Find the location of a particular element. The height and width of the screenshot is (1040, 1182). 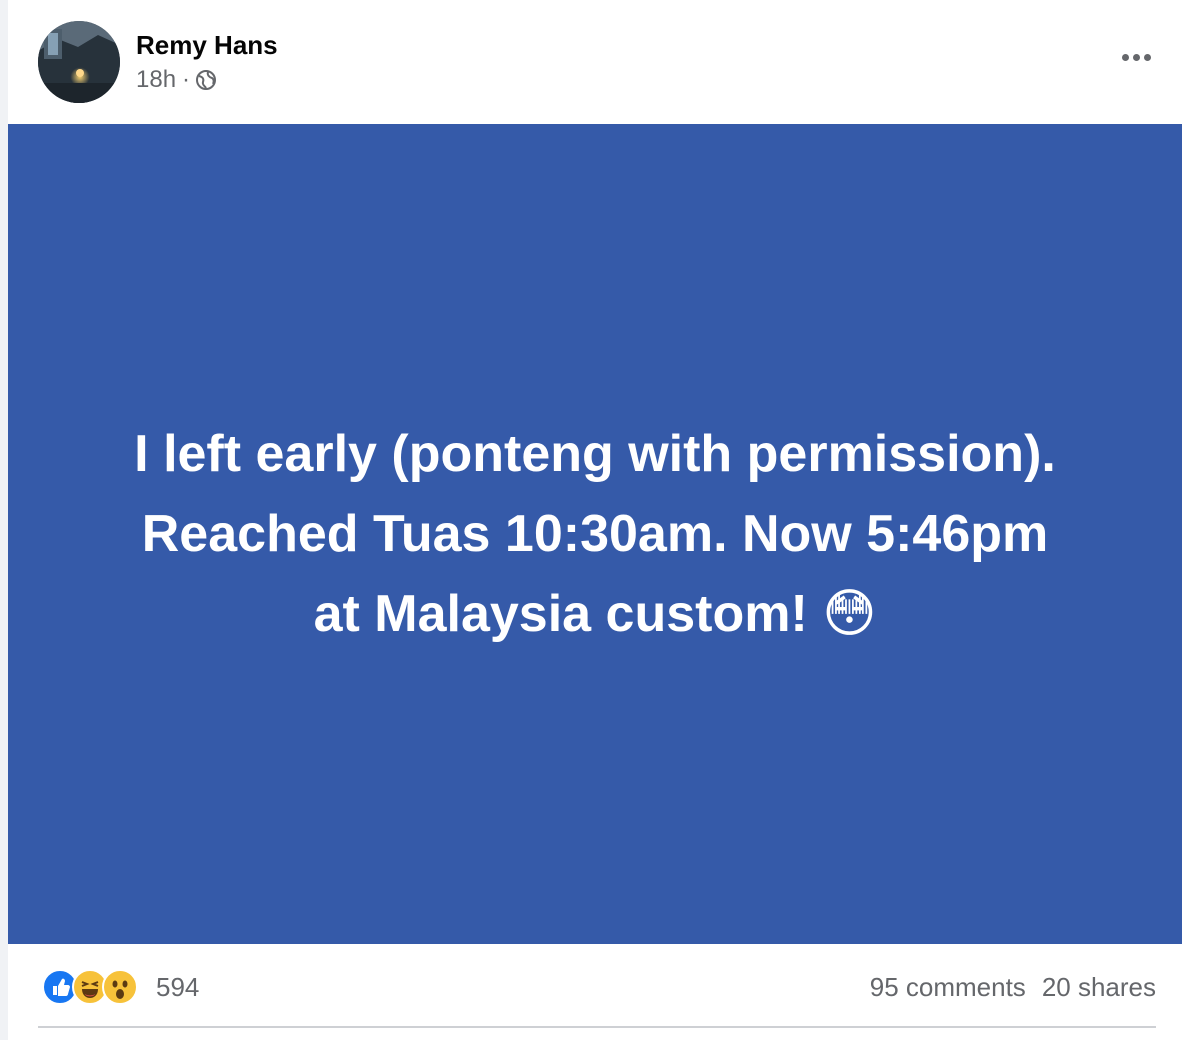

engagement-summary: 95 comments 20 shares is located at coordinates (1013, 987).